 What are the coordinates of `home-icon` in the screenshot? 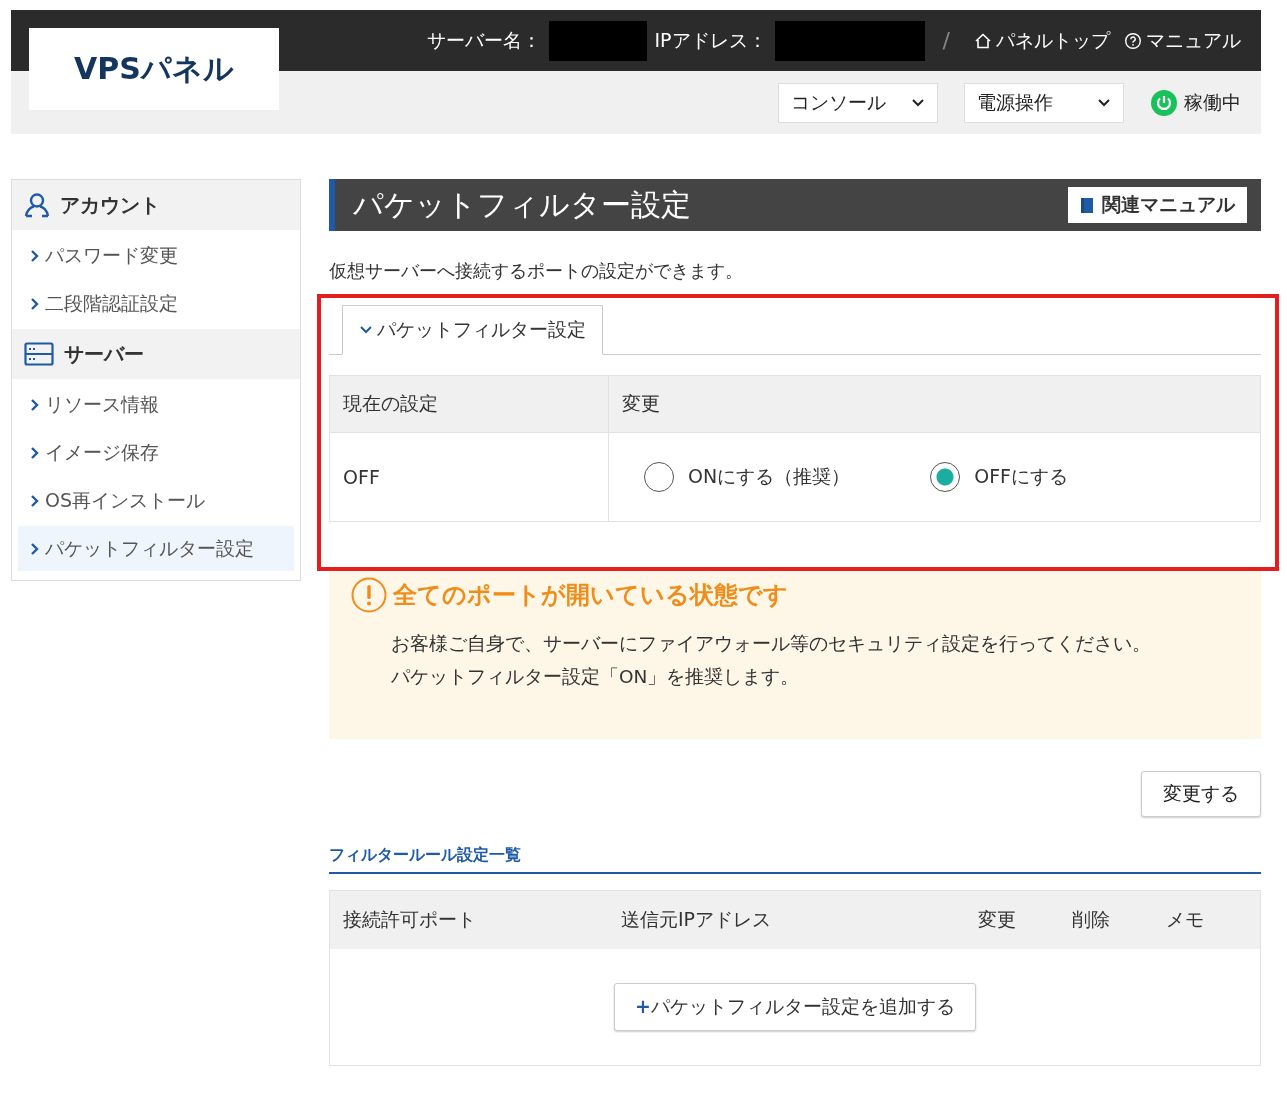 It's located at (983, 40).